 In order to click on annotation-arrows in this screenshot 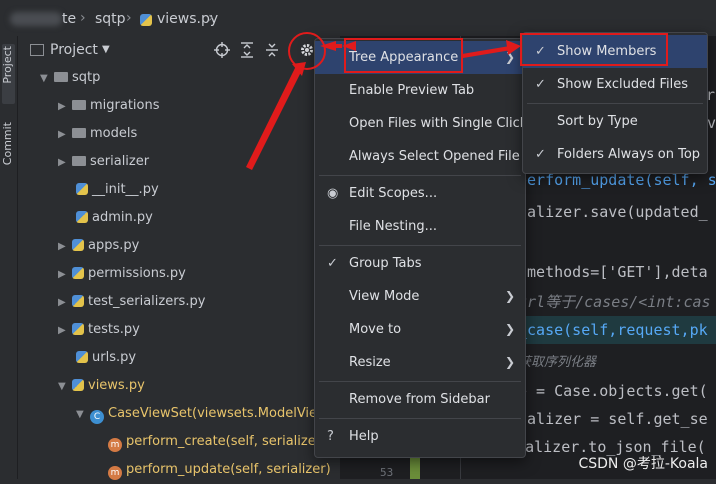, I will do `click(383, 105)`.